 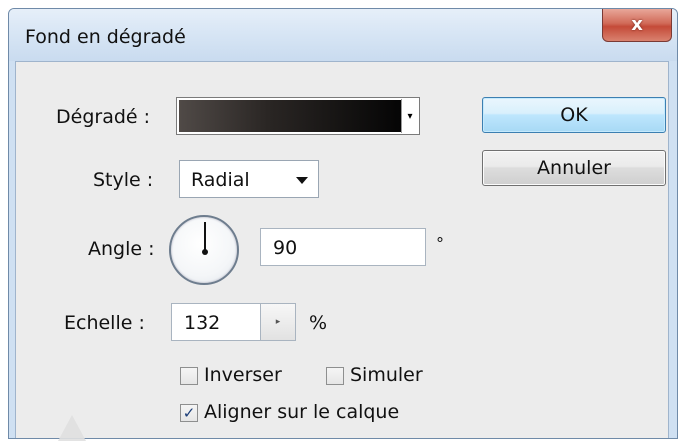 I want to click on style-label: Style :, so click(x=123, y=180).